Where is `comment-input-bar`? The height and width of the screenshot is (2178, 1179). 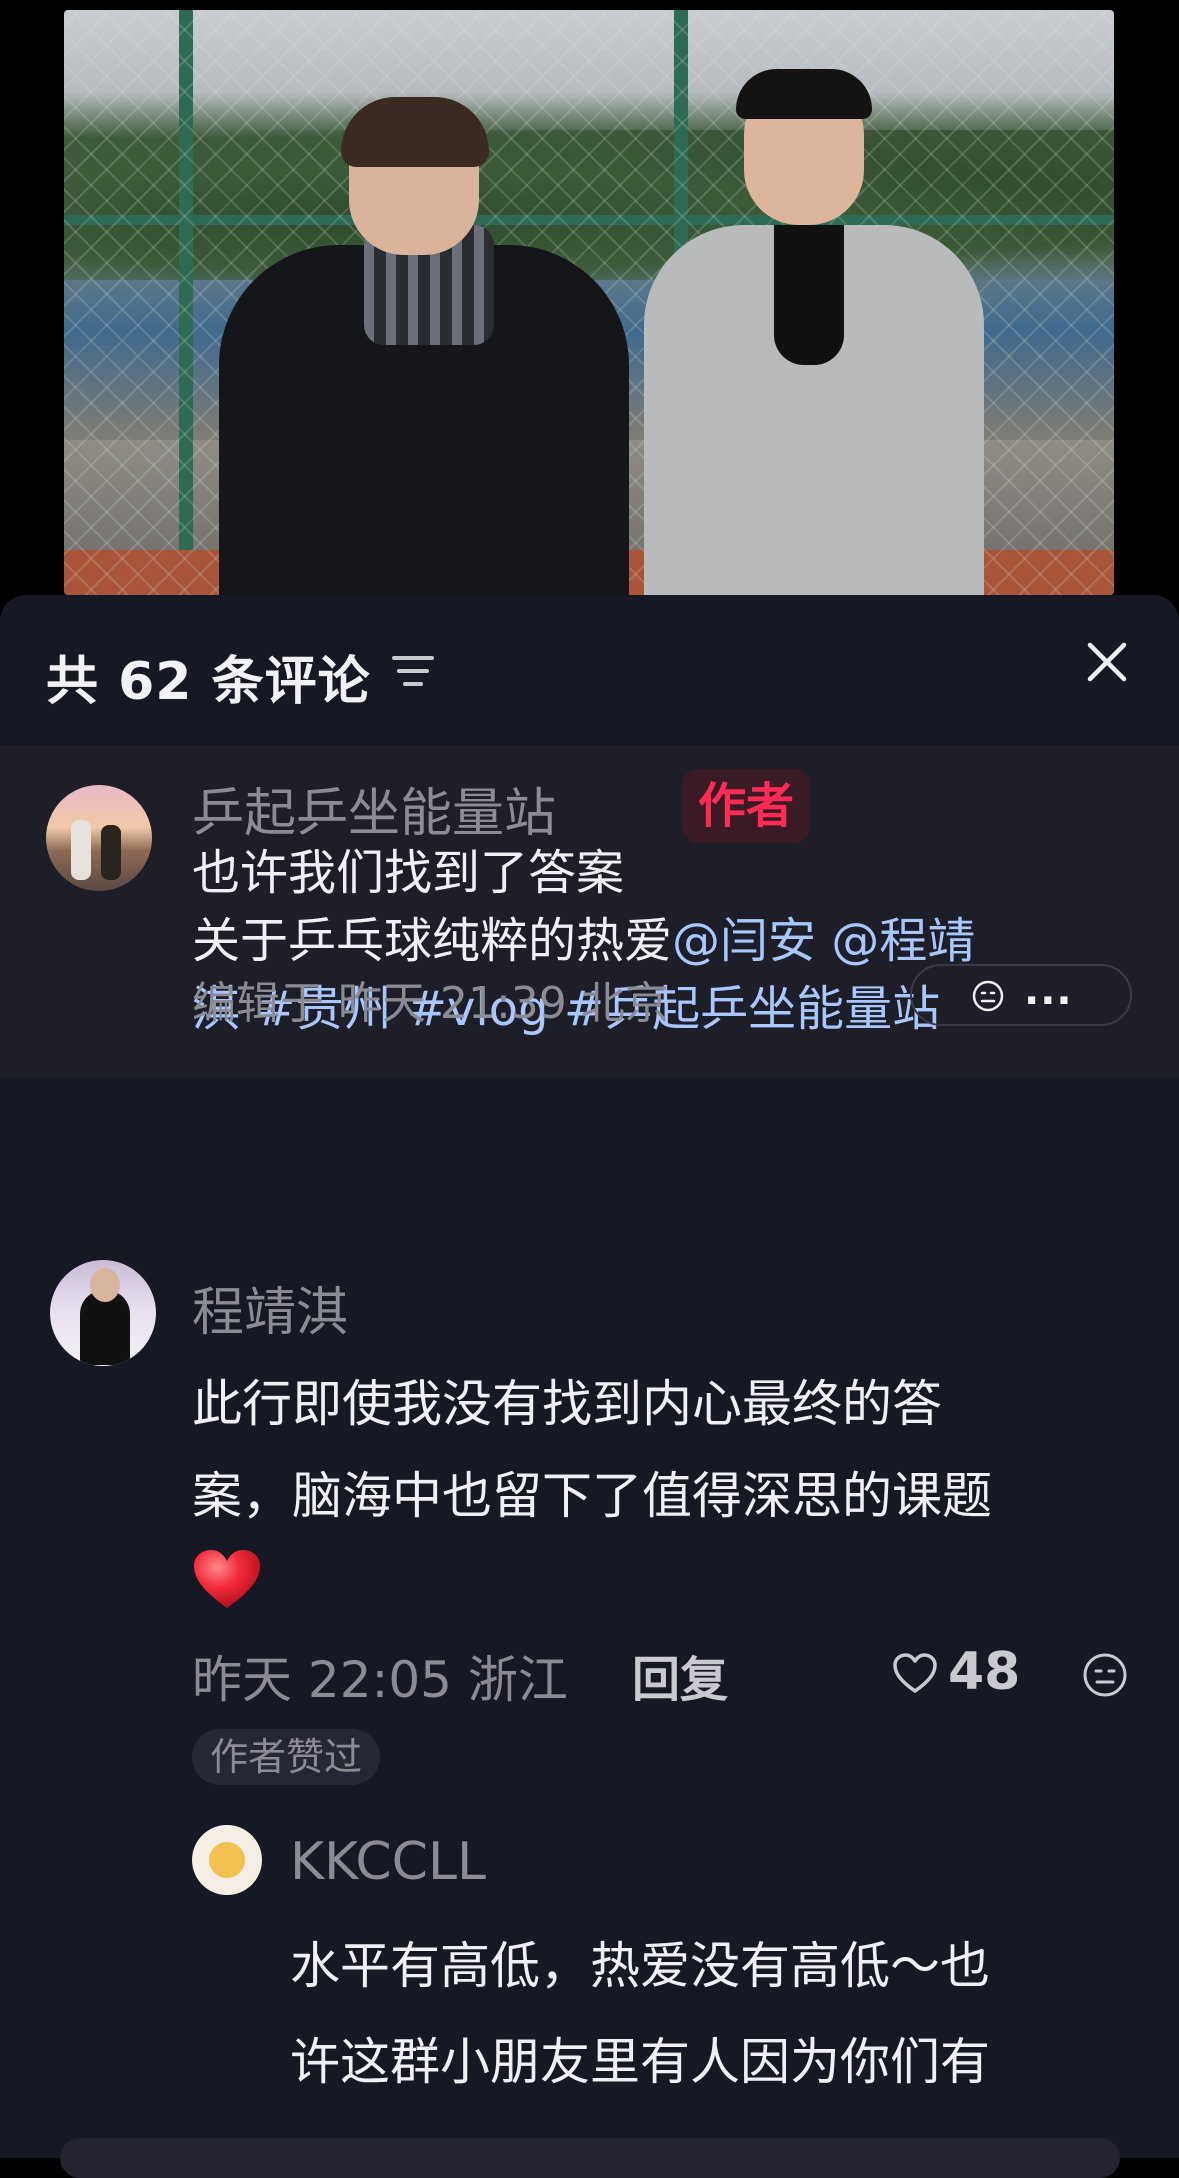
comment-input-bar is located at coordinates (590, 2158).